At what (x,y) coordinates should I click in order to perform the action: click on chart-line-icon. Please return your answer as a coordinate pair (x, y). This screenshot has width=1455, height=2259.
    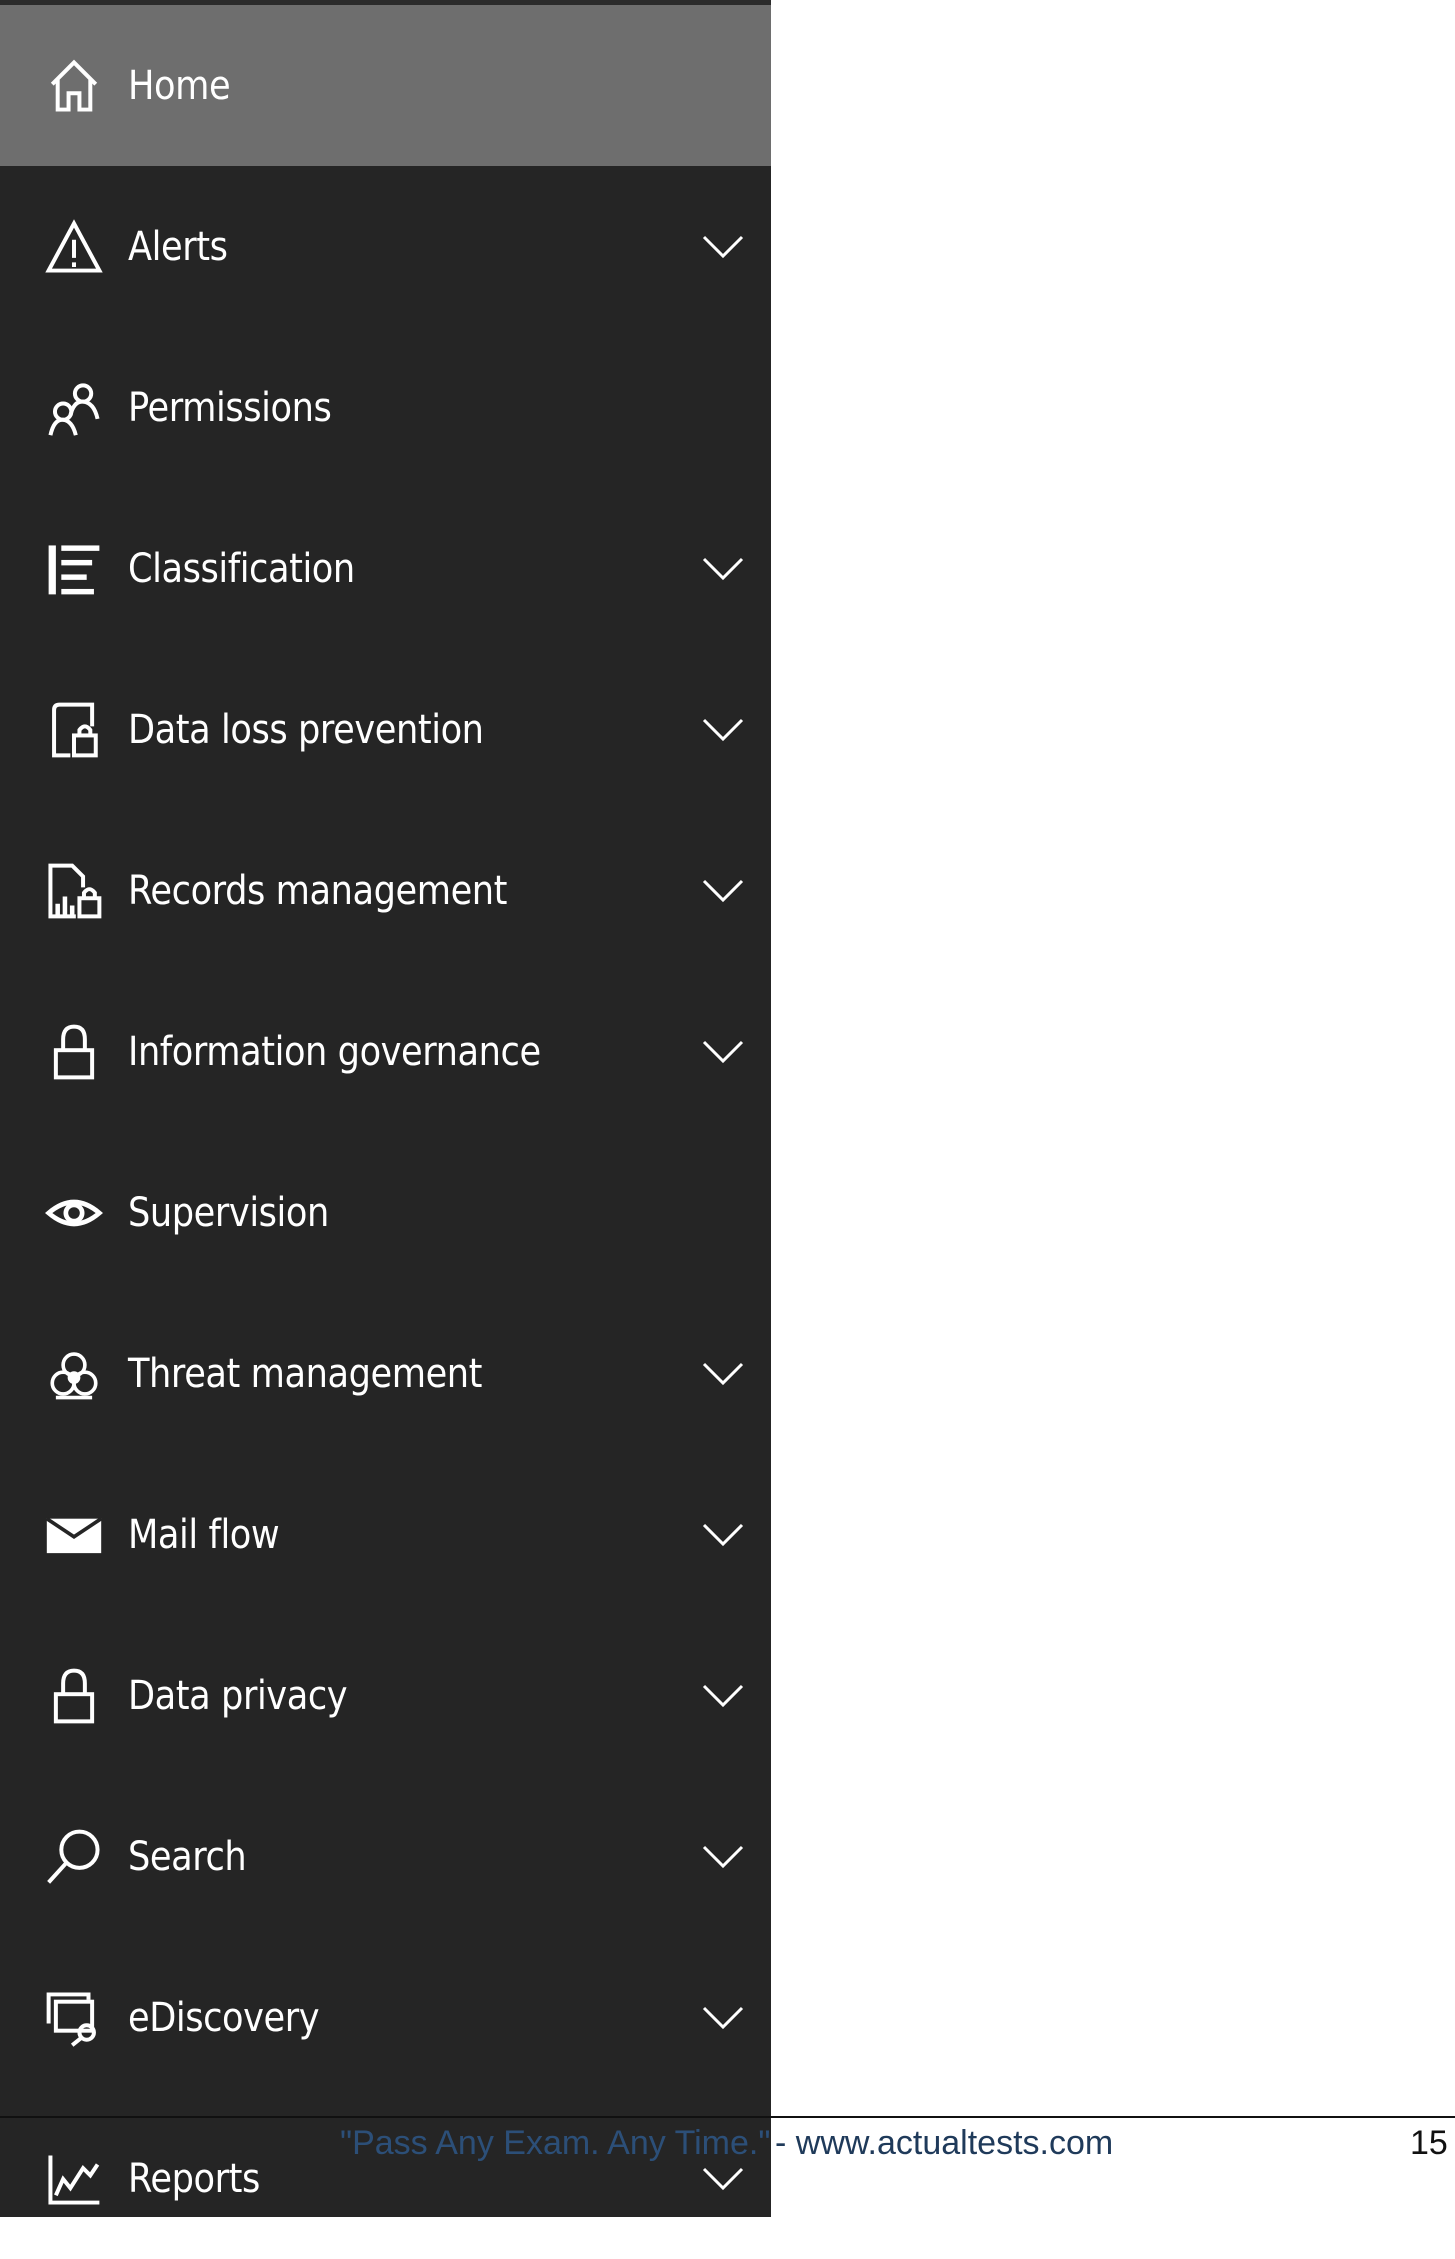
    Looking at the image, I should click on (74, 2179).